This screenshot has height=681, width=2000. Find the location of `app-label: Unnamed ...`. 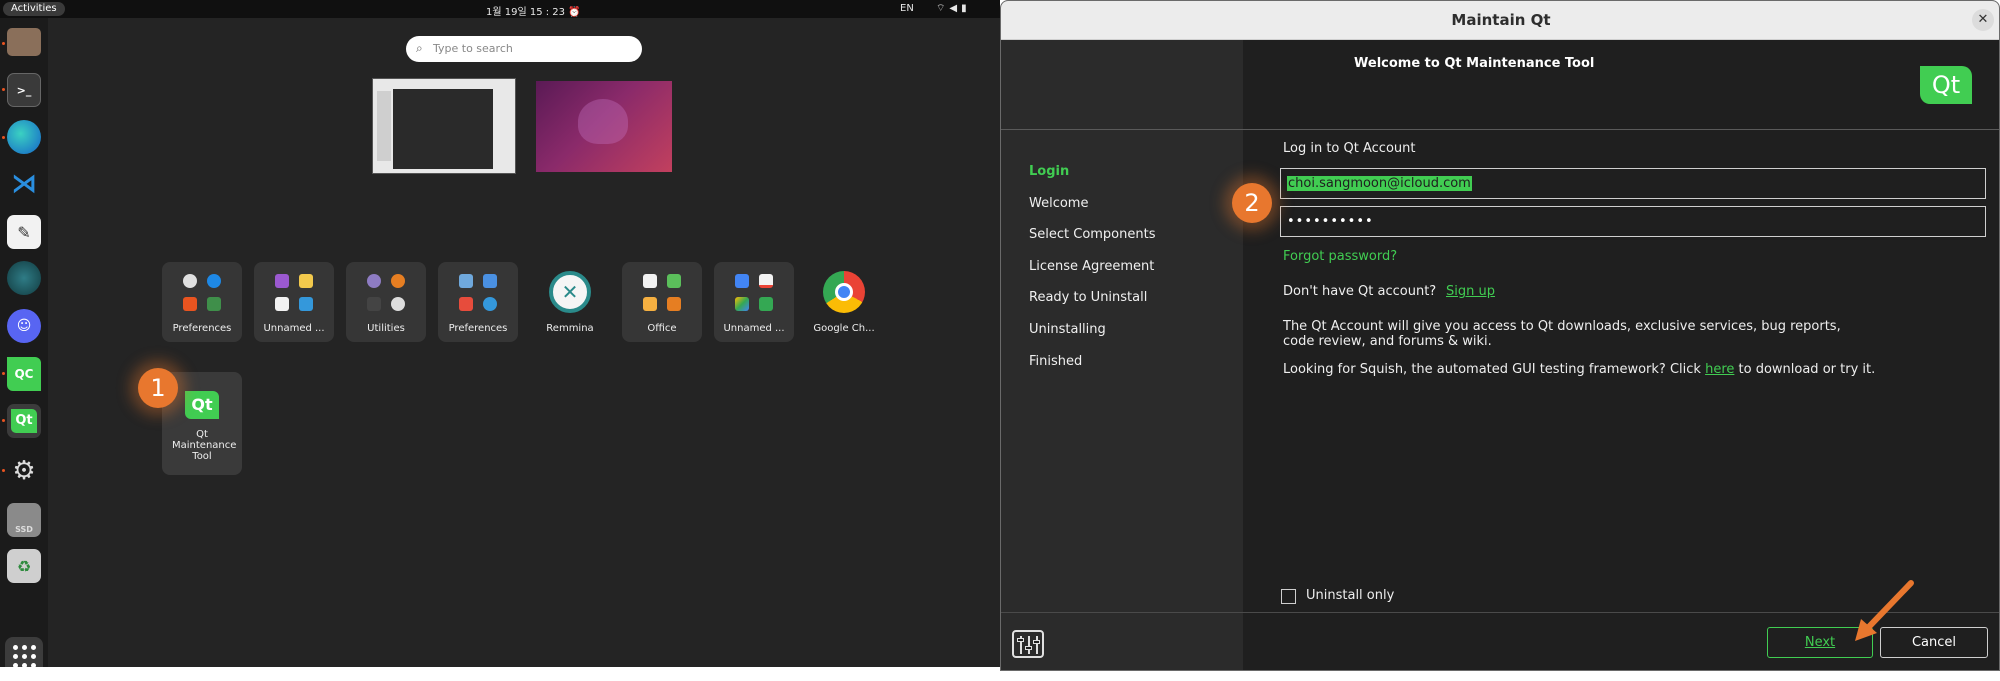

app-label: Unnamed ... is located at coordinates (754, 328).